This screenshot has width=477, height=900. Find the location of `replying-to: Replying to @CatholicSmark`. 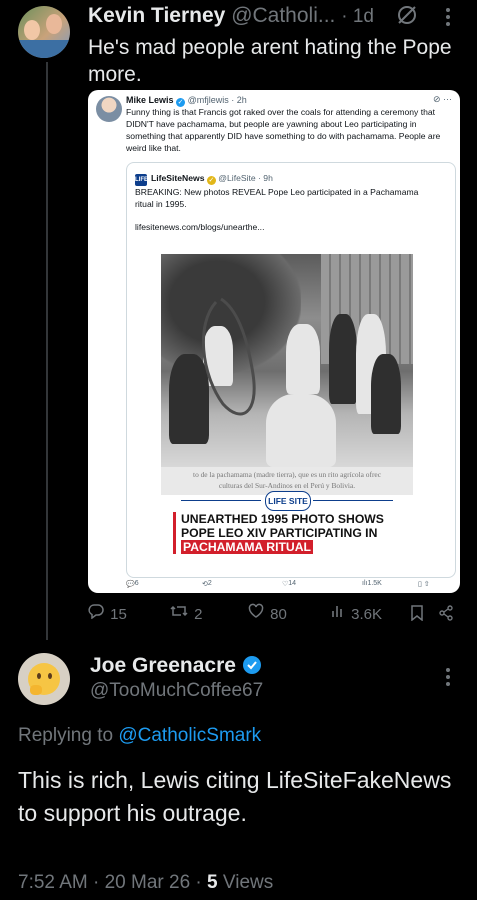

replying-to: Replying to @CatholicSmark is located at coordinates (140, 735).